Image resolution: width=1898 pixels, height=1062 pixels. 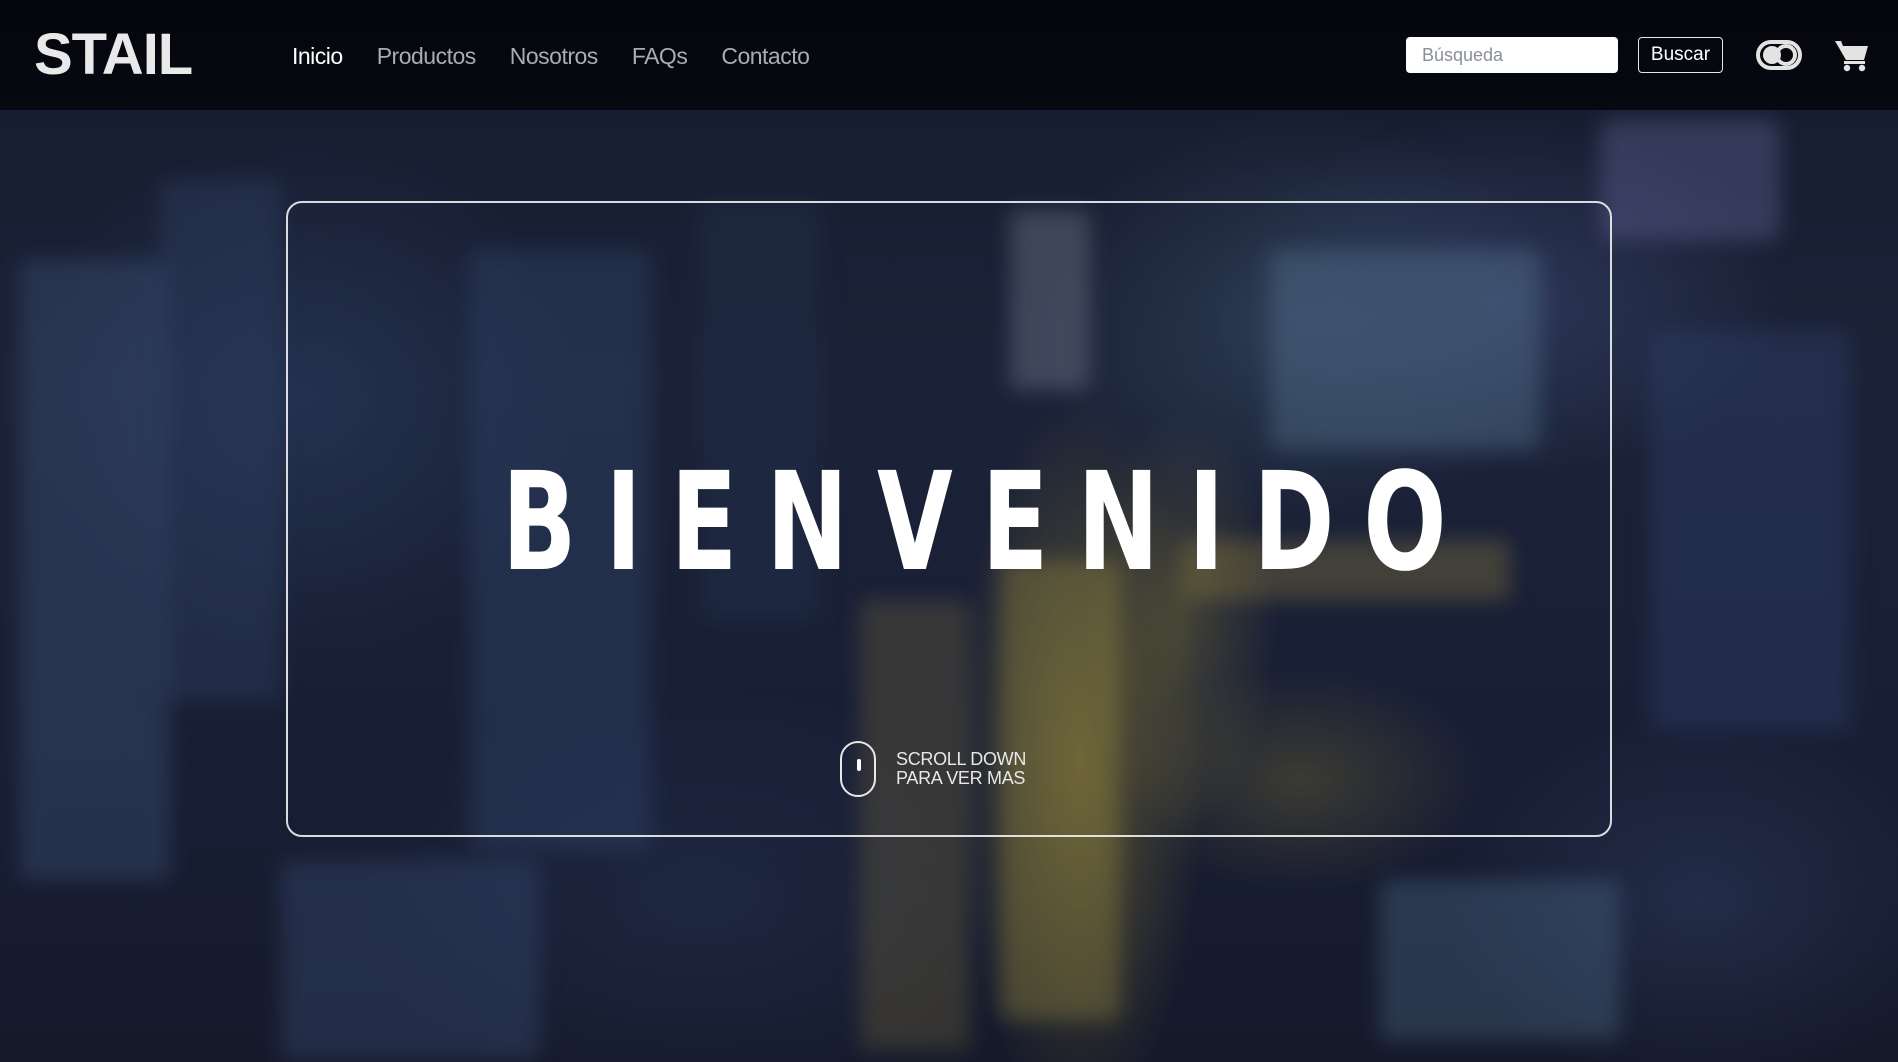 What do you see at coordinates (1680, 55) in the screenshot?
I see `search-button: Buscar` at bounding box center [1680, 55].